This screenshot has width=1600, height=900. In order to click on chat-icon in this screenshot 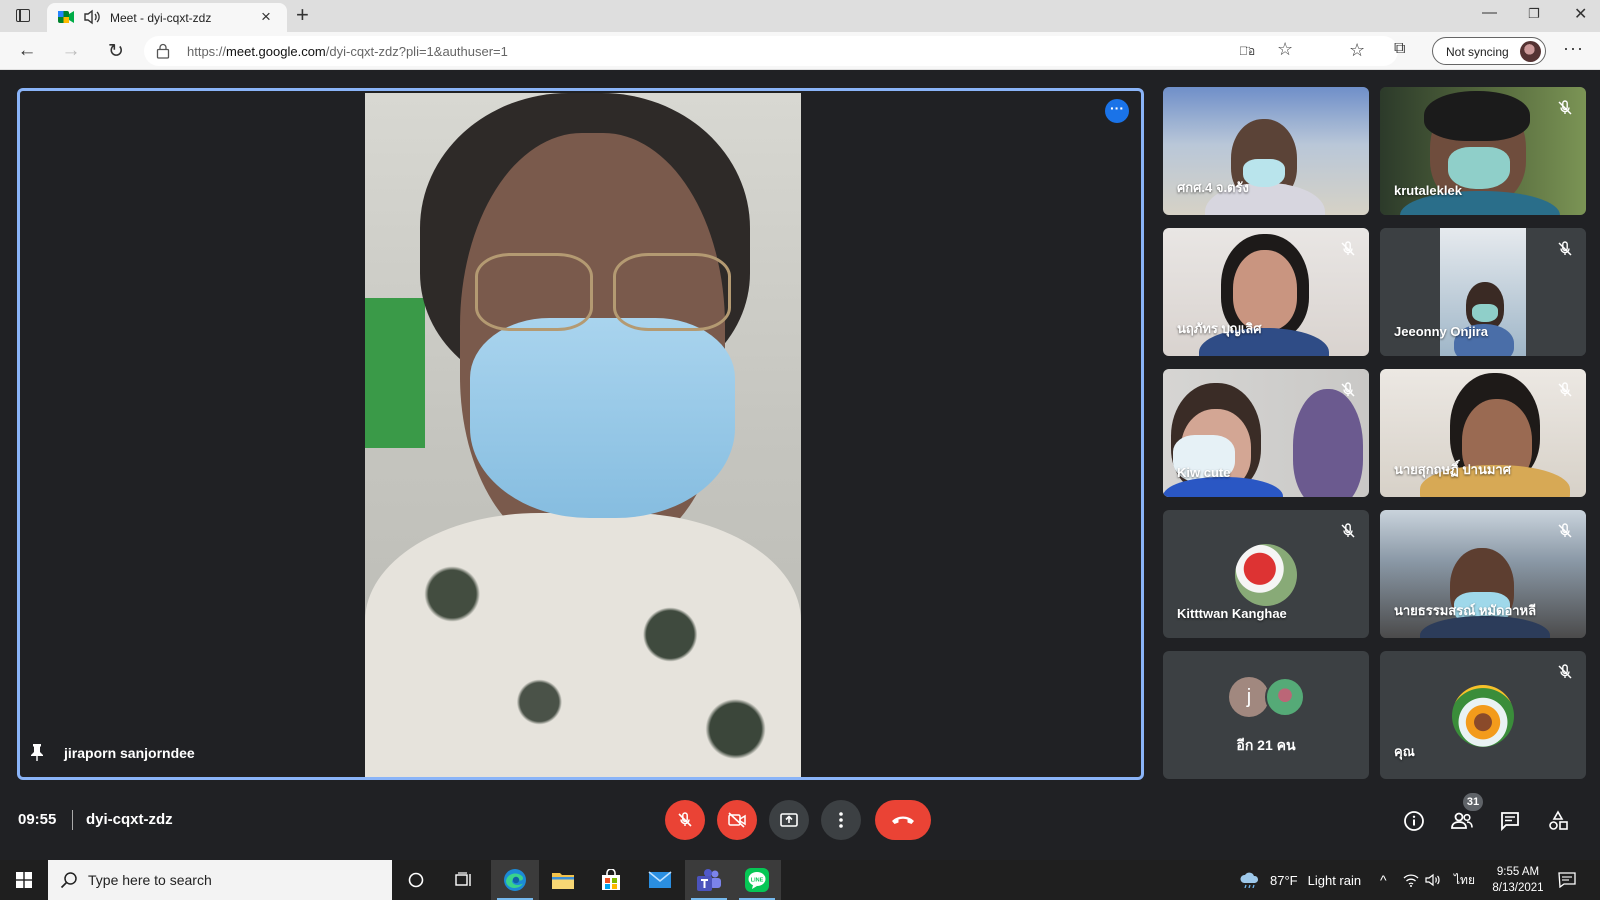, I will do `click(1510, 822)`.